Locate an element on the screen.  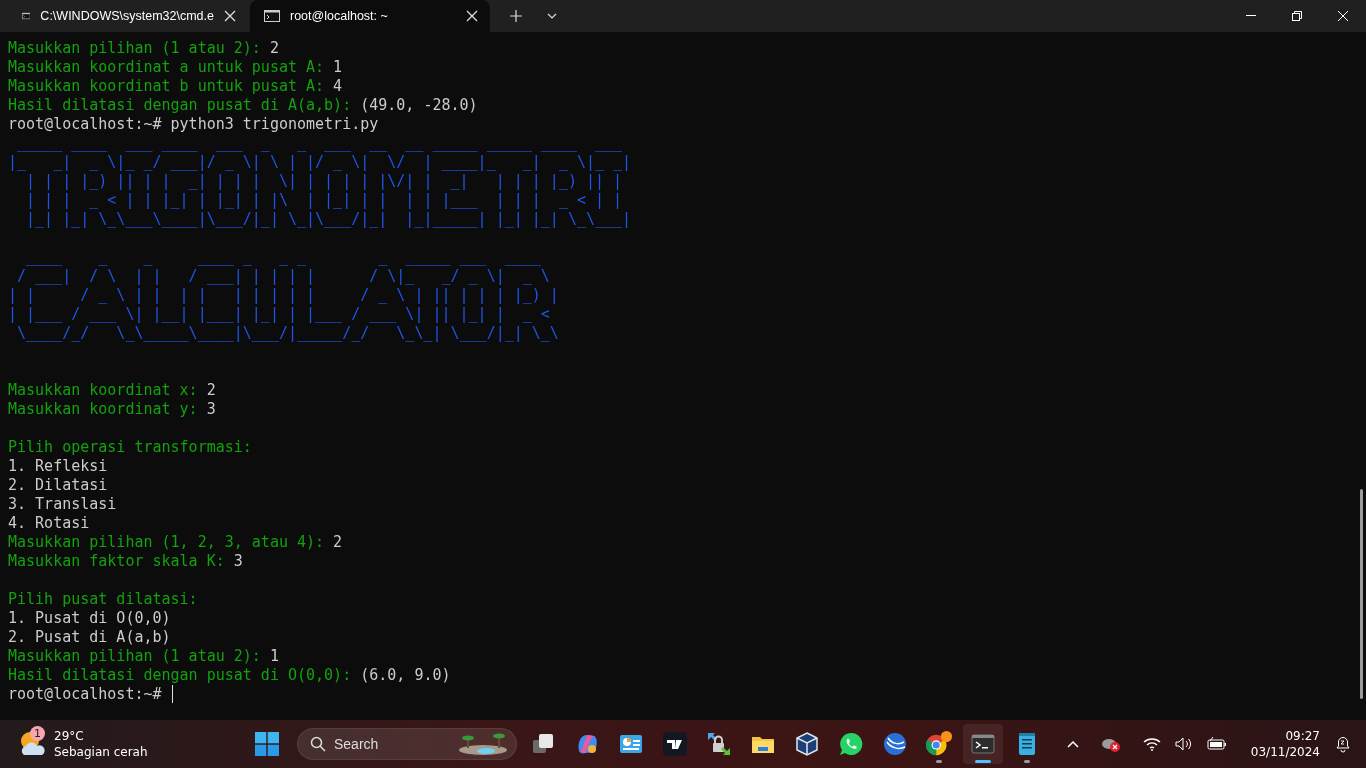
output-text: Pilih operasi transformasi: is located at coordinates (130, 447).